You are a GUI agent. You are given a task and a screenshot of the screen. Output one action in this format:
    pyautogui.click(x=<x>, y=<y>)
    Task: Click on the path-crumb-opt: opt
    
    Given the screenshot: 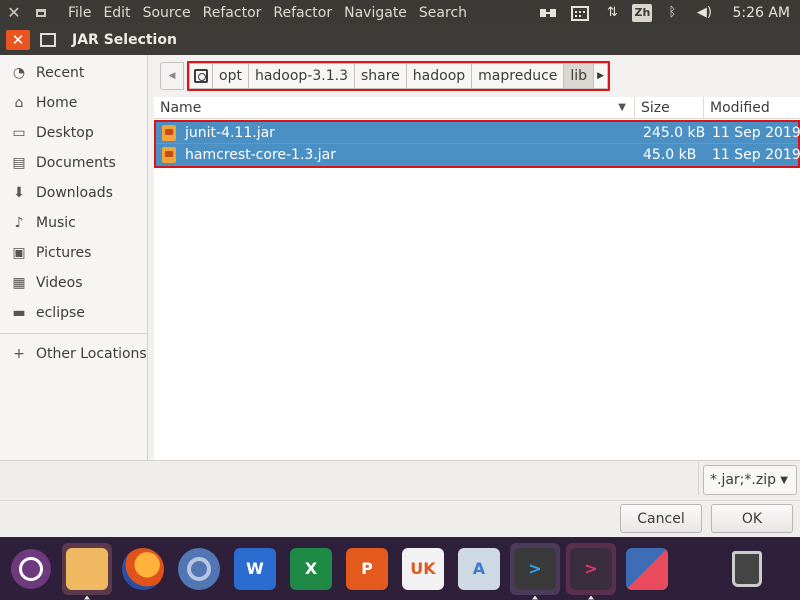 What is the action you would take?
    pyautogui.click(x=231, y=76)
    